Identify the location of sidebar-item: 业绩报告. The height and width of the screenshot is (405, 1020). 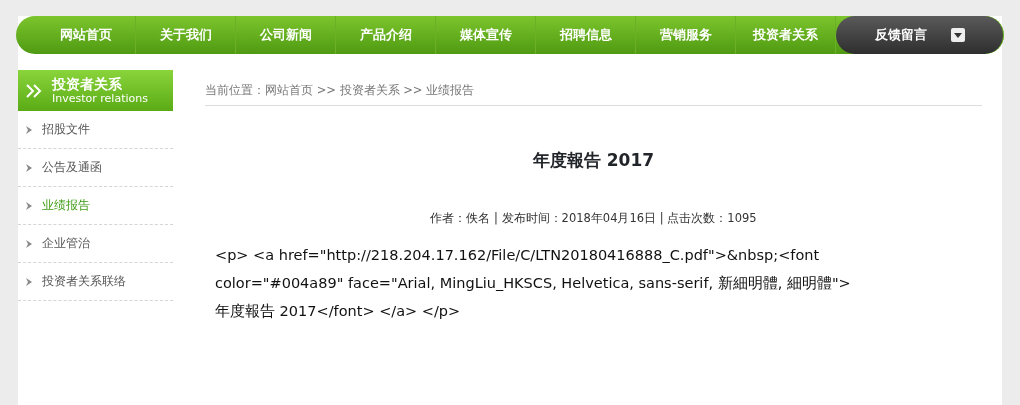
(95, 206).